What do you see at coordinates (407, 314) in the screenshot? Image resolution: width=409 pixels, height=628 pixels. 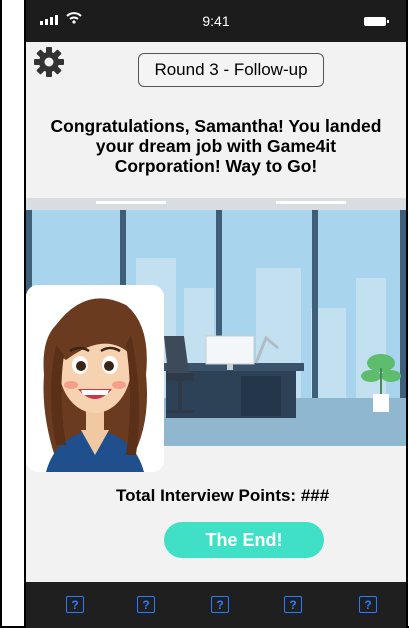 I see `frame-right-border` at bounding box center [407, 314].